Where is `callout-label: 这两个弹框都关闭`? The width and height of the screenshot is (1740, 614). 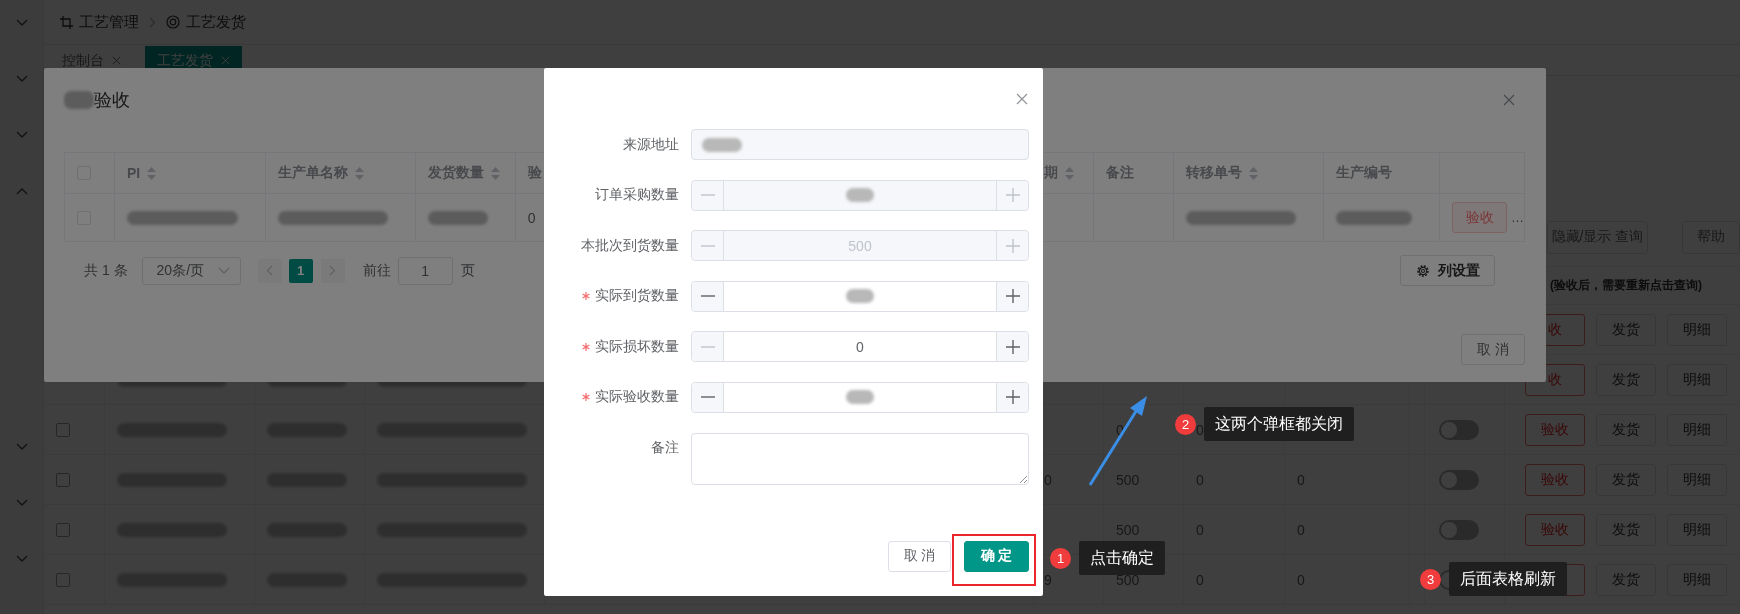 callout-label: 这两个弹框都关闭 is located at coordinates (1279, 424).